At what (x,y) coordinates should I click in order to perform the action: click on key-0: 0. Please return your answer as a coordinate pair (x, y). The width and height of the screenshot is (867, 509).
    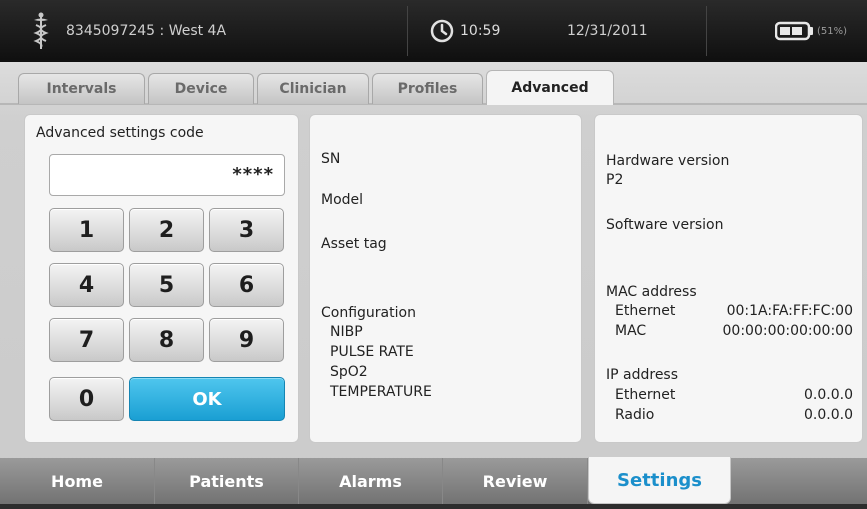
    Looking at the image, I should click on (86, 399).